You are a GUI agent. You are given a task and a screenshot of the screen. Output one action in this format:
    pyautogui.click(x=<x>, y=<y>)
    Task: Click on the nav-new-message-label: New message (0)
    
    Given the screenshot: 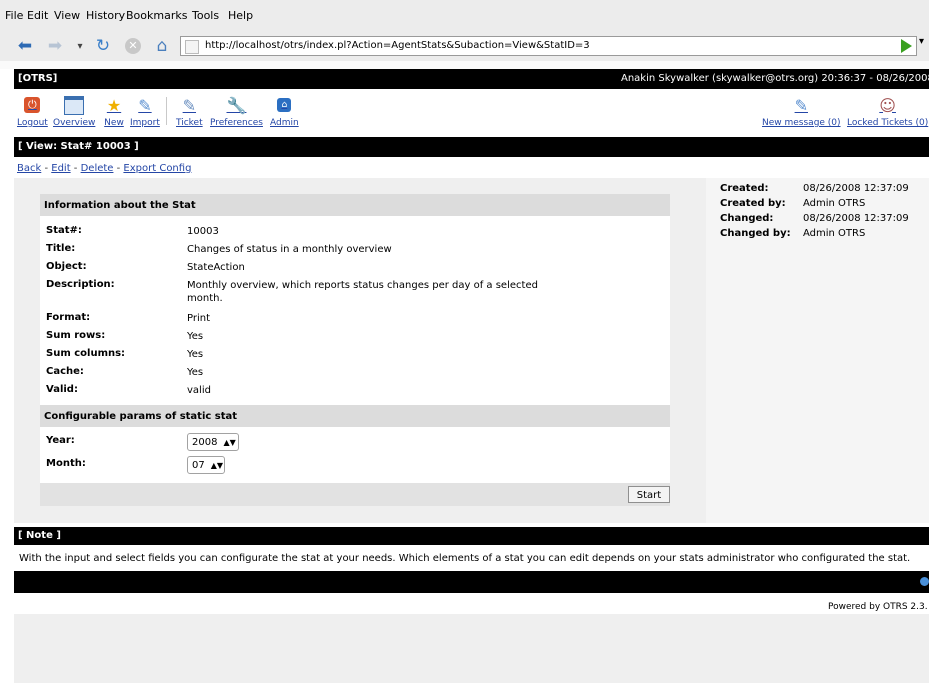 What is the action you would take?
    pyautogui.click(x=801, y=123)
    